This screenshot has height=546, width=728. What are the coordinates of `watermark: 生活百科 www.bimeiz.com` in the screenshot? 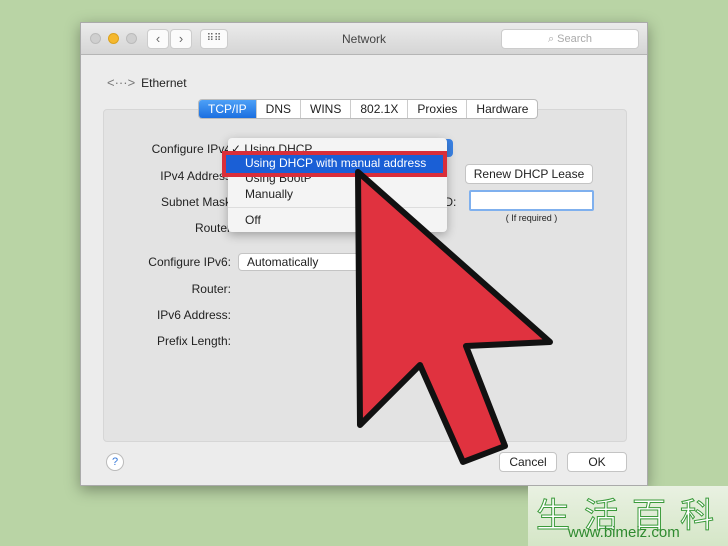 It's located at (628, 516).